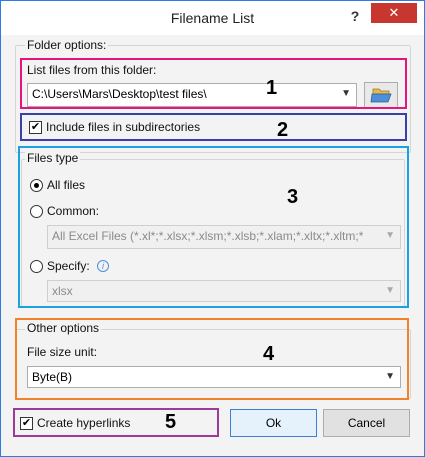 The image size is (425, 457). I want to click on annotation-number-4: 4, so click(269, 354).